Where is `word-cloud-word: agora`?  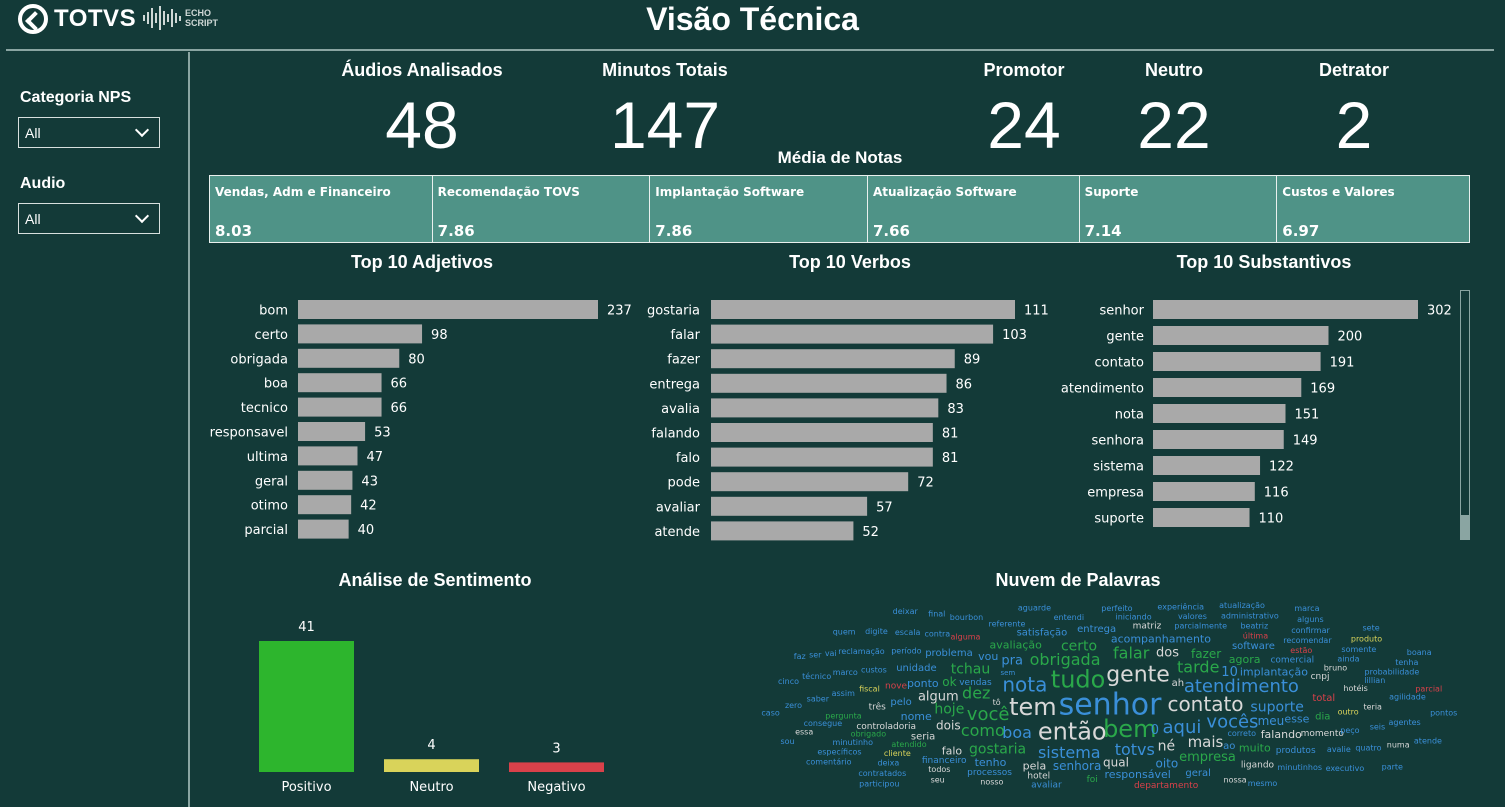
word-cloud-word: agora is located at coordinates (1245, 659).